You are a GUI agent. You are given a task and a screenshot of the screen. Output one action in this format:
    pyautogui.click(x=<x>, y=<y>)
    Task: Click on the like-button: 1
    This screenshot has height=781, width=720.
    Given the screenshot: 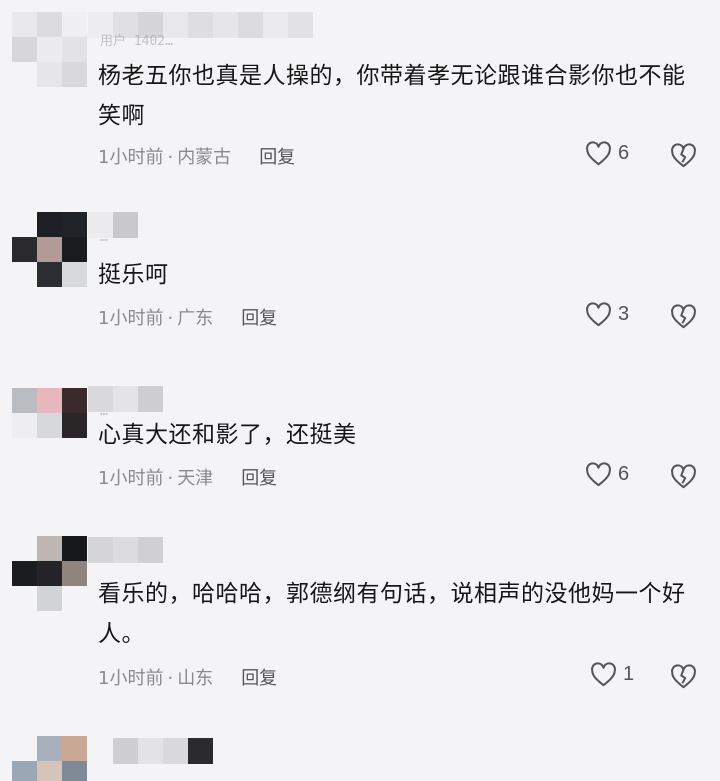 What is the action you would take?
    pyautogui.click(x=612, y=674)
    